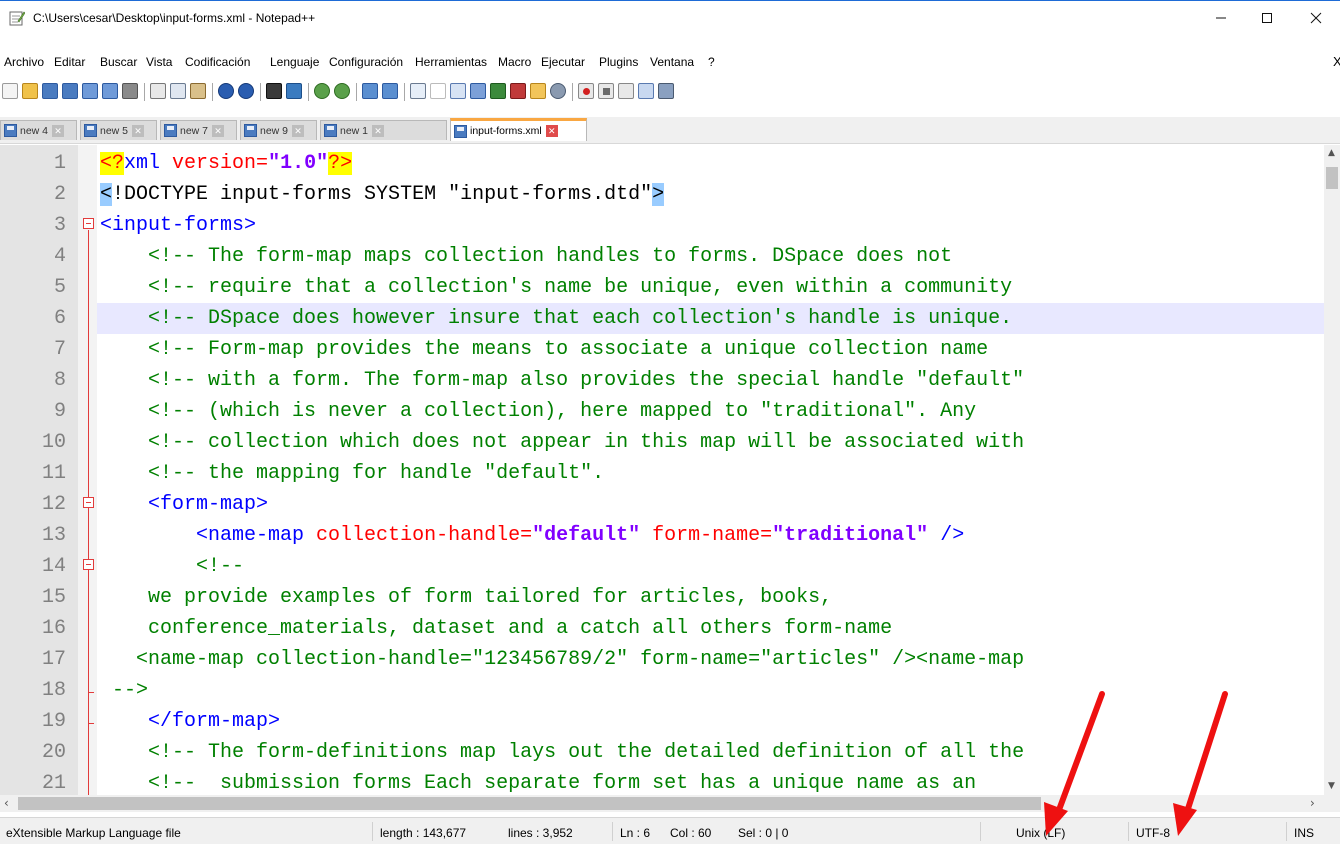 This screenshot has height=844, width=1340. Describe the element at coordinates (618, 62) in the screenshot. I see `menu-plugins: Plugins` at that location.